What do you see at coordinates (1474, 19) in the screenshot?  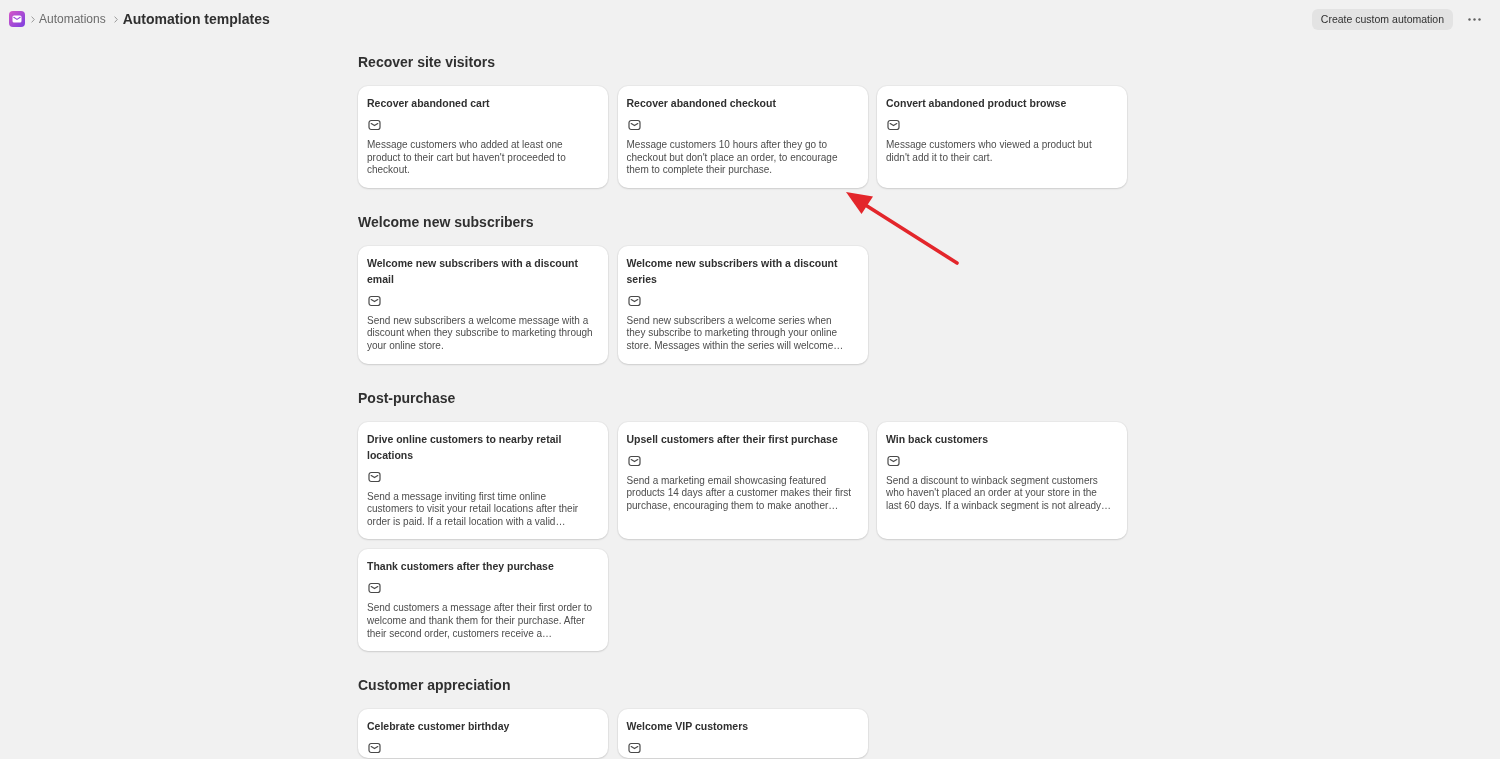 I see `more-icon` at bounding box center [1474, 19].